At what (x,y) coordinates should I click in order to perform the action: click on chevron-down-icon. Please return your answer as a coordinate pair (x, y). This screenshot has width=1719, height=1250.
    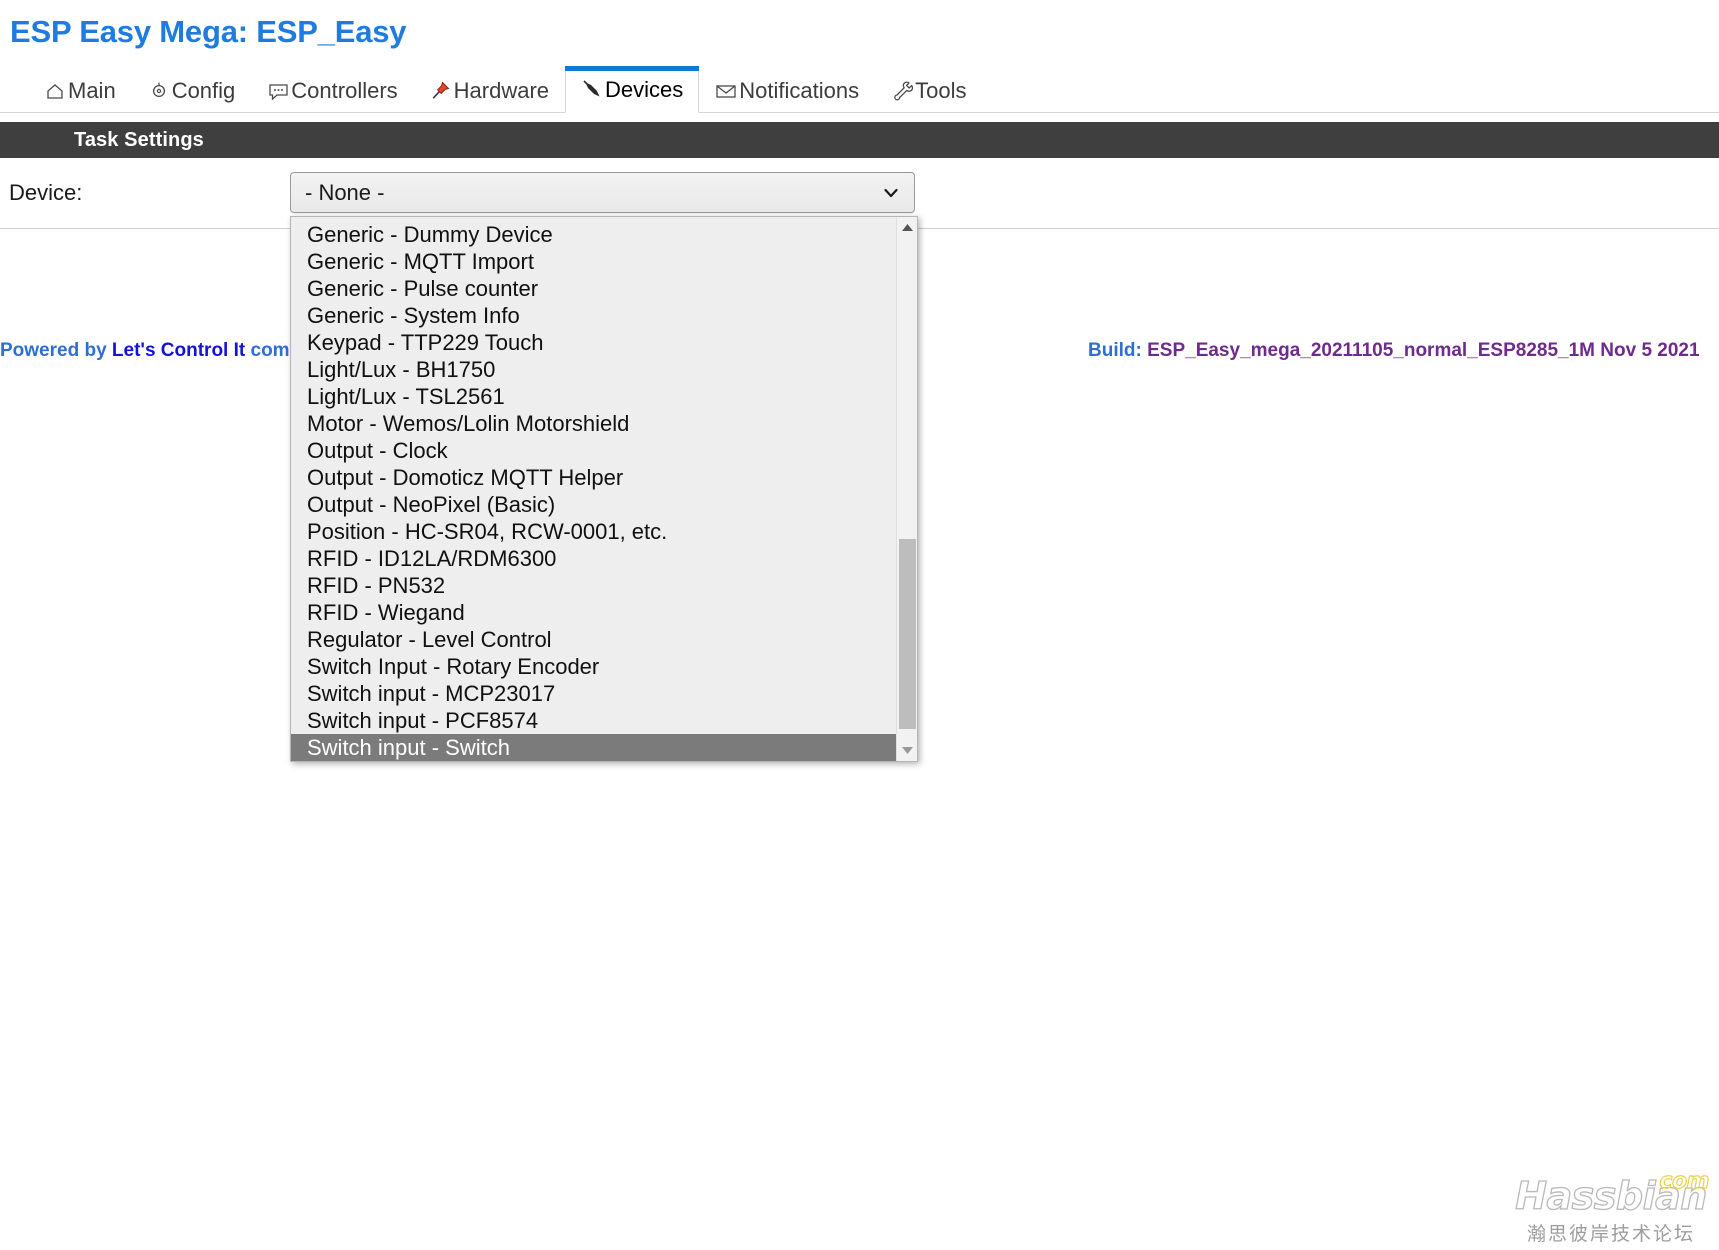
    Looking at the image, I should click on (891, 193).